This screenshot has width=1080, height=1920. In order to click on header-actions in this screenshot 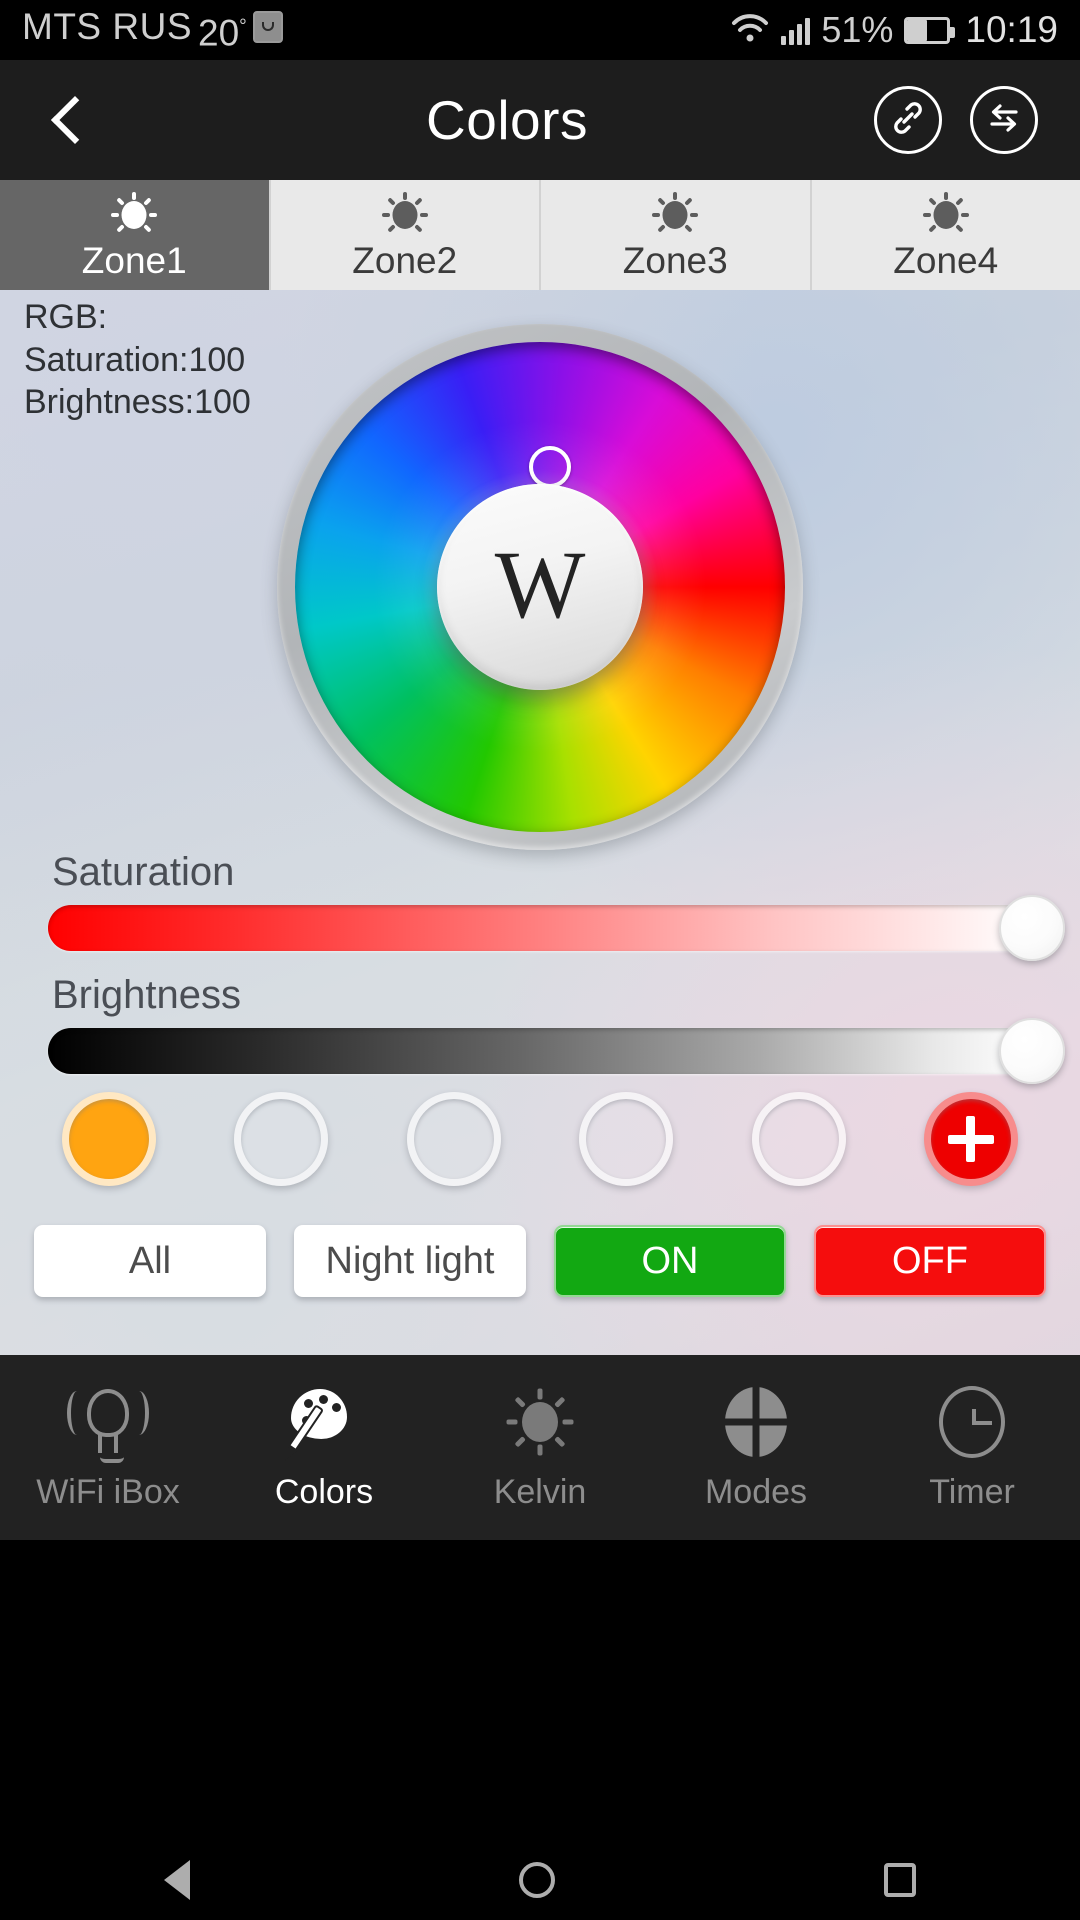, I will do `click(977, 120)`.